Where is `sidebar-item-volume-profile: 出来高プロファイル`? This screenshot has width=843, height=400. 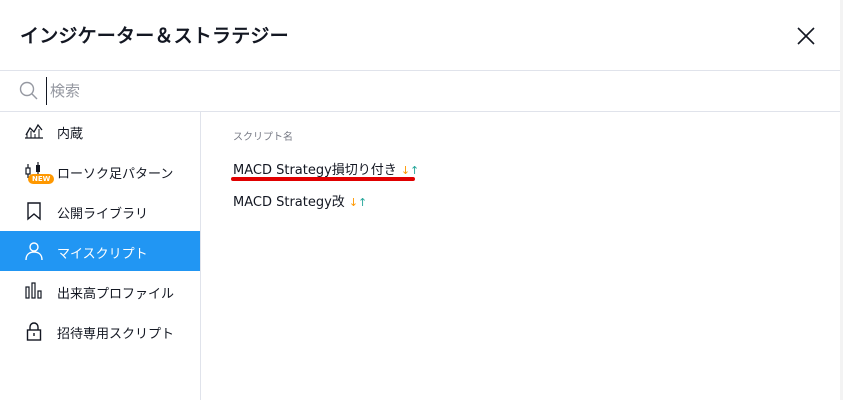
sidebar-item-volume-profile: 出来高プロファイル is located at coordinates (100, 291).